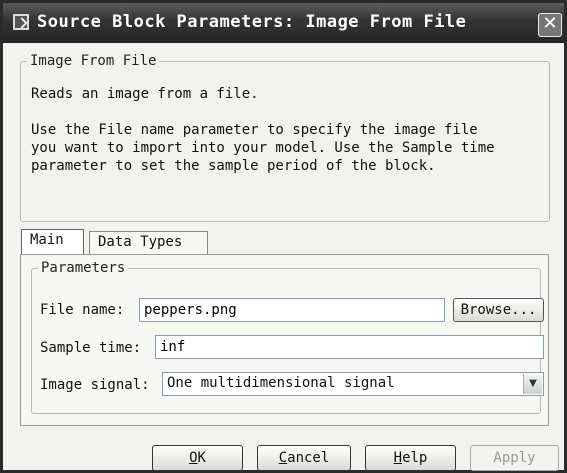 The height and width of the screenshot is (473, 567). What do you see at coordinates (83, 268) in the screenshot?
I see `parameters-legend: Parameters` at bounding box center [83, 268].